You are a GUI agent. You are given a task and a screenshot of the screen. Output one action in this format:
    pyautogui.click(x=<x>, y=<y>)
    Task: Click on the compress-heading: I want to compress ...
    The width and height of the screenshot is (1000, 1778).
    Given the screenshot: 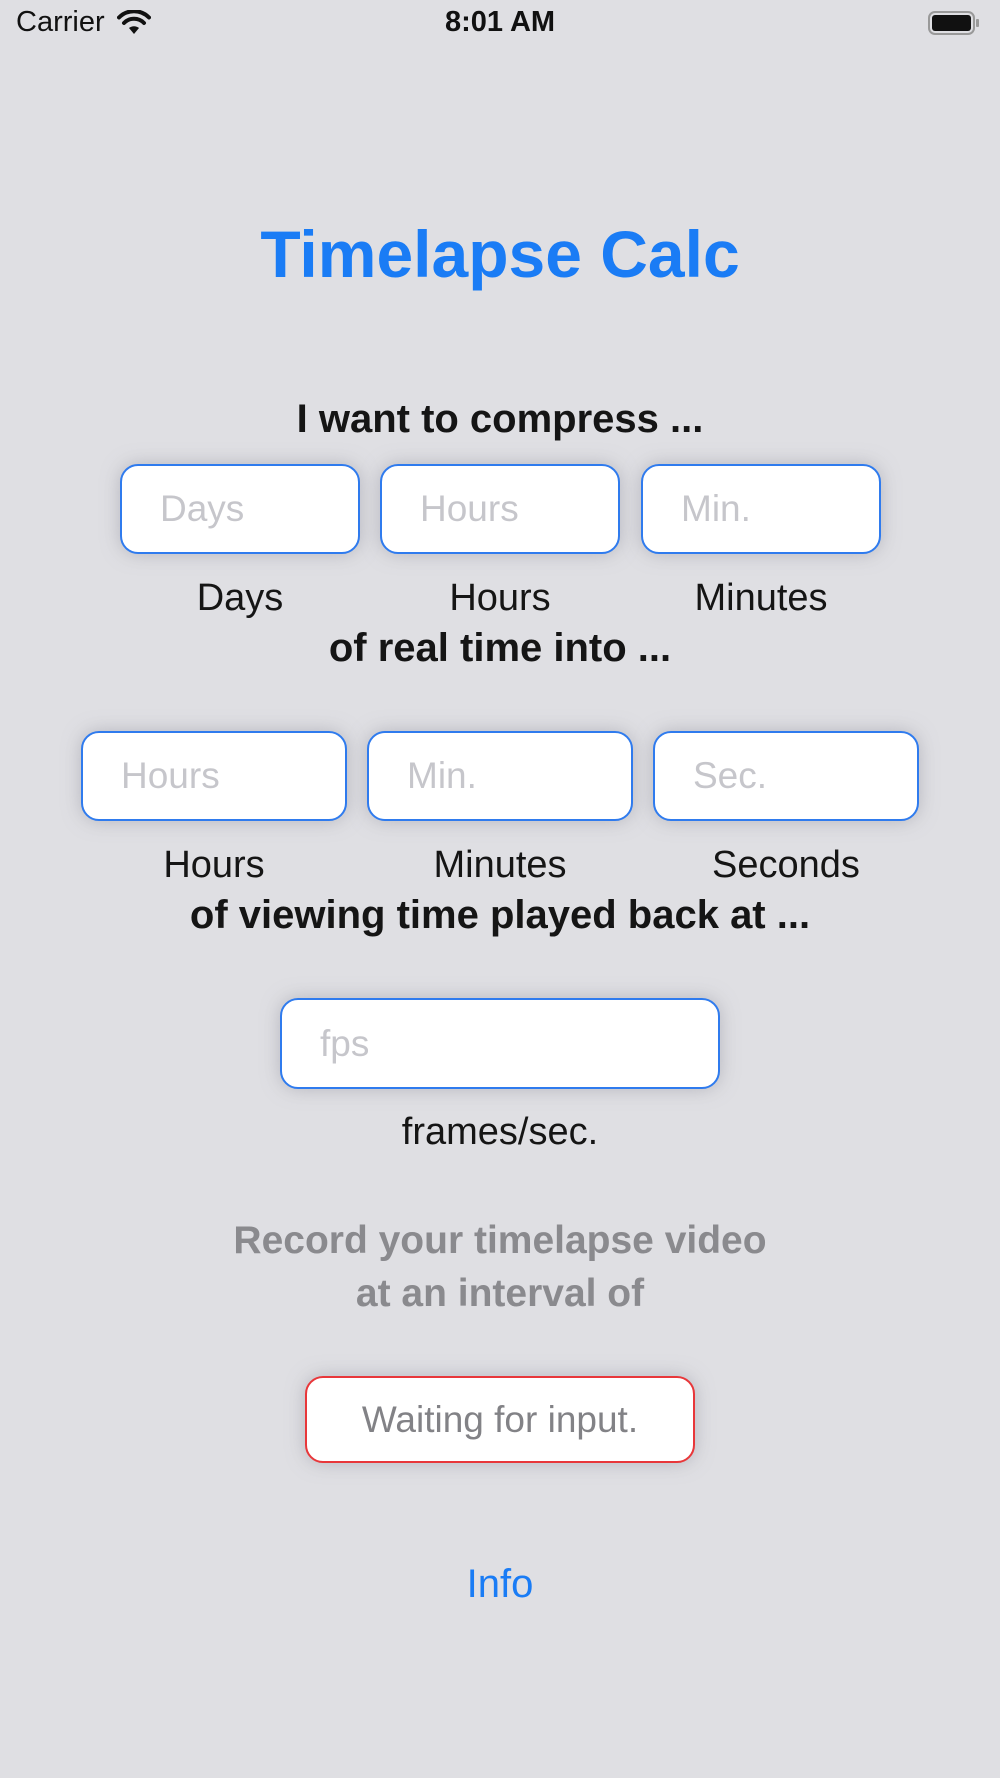 What is the action you would take?
    pyautogui.click(x=500, y=419)
    